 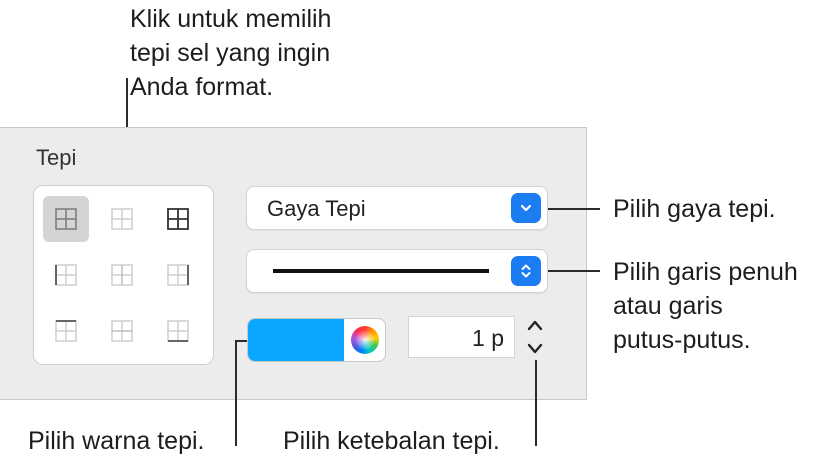 I want to click on border-style-popup: Gaya Tepi, so click(x=397, y=208).